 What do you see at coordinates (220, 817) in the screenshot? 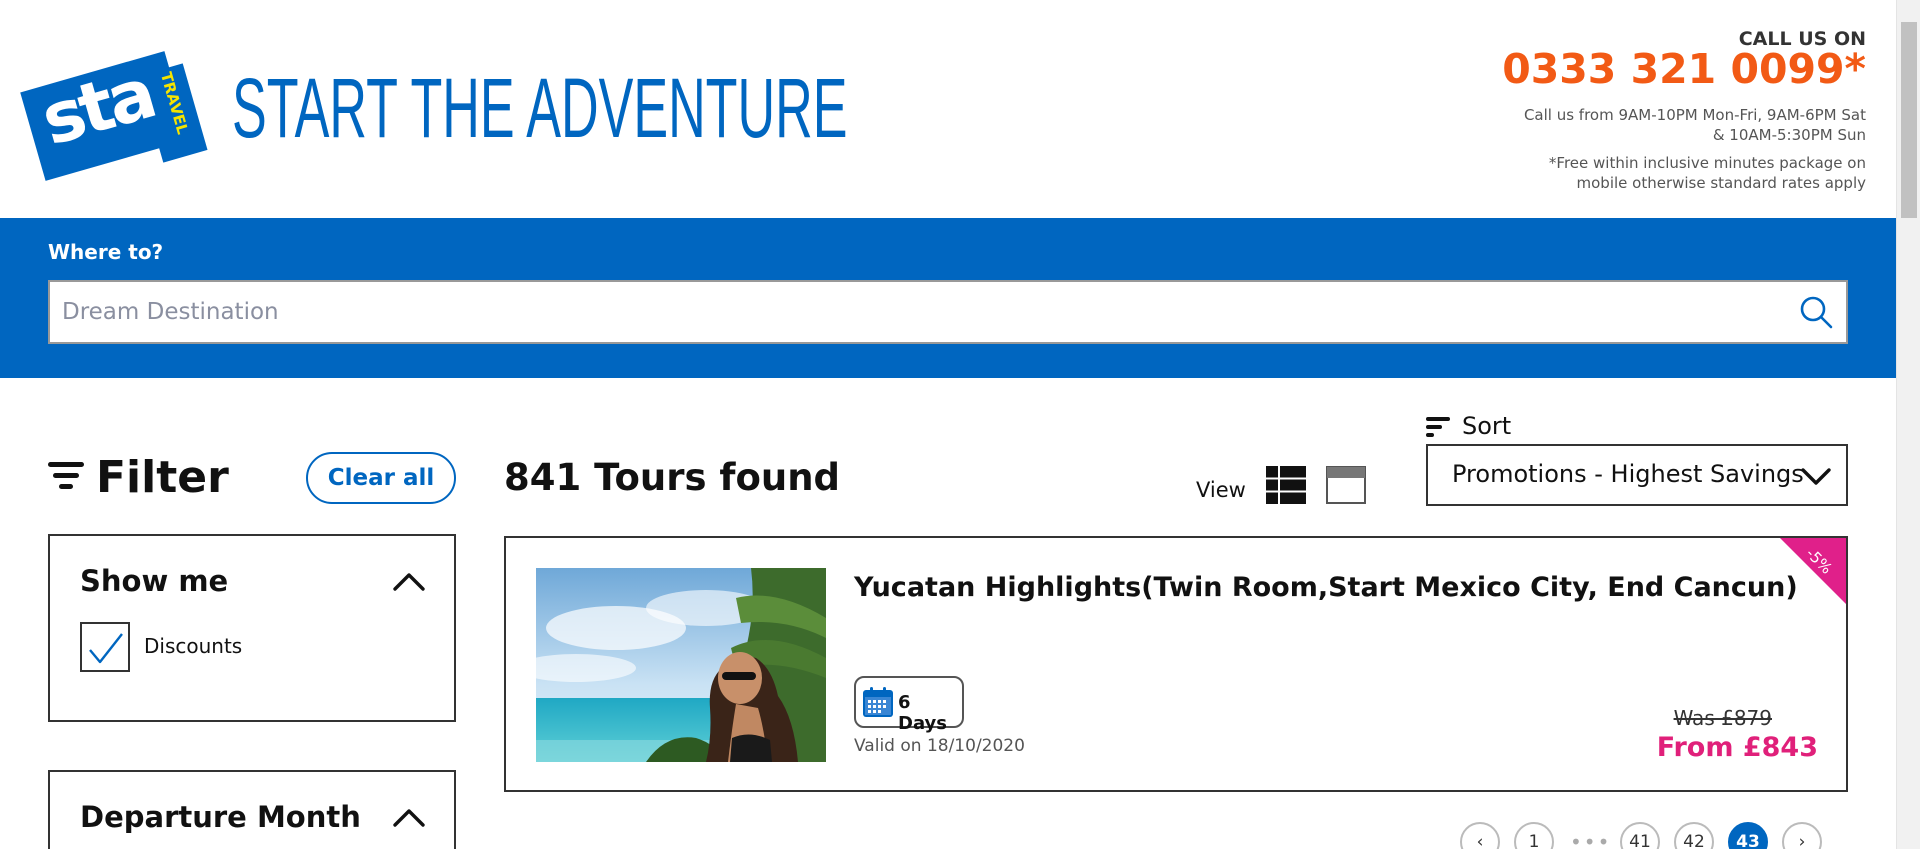
I see `panel-title: Departure Month` at bounding box center [220, 817].